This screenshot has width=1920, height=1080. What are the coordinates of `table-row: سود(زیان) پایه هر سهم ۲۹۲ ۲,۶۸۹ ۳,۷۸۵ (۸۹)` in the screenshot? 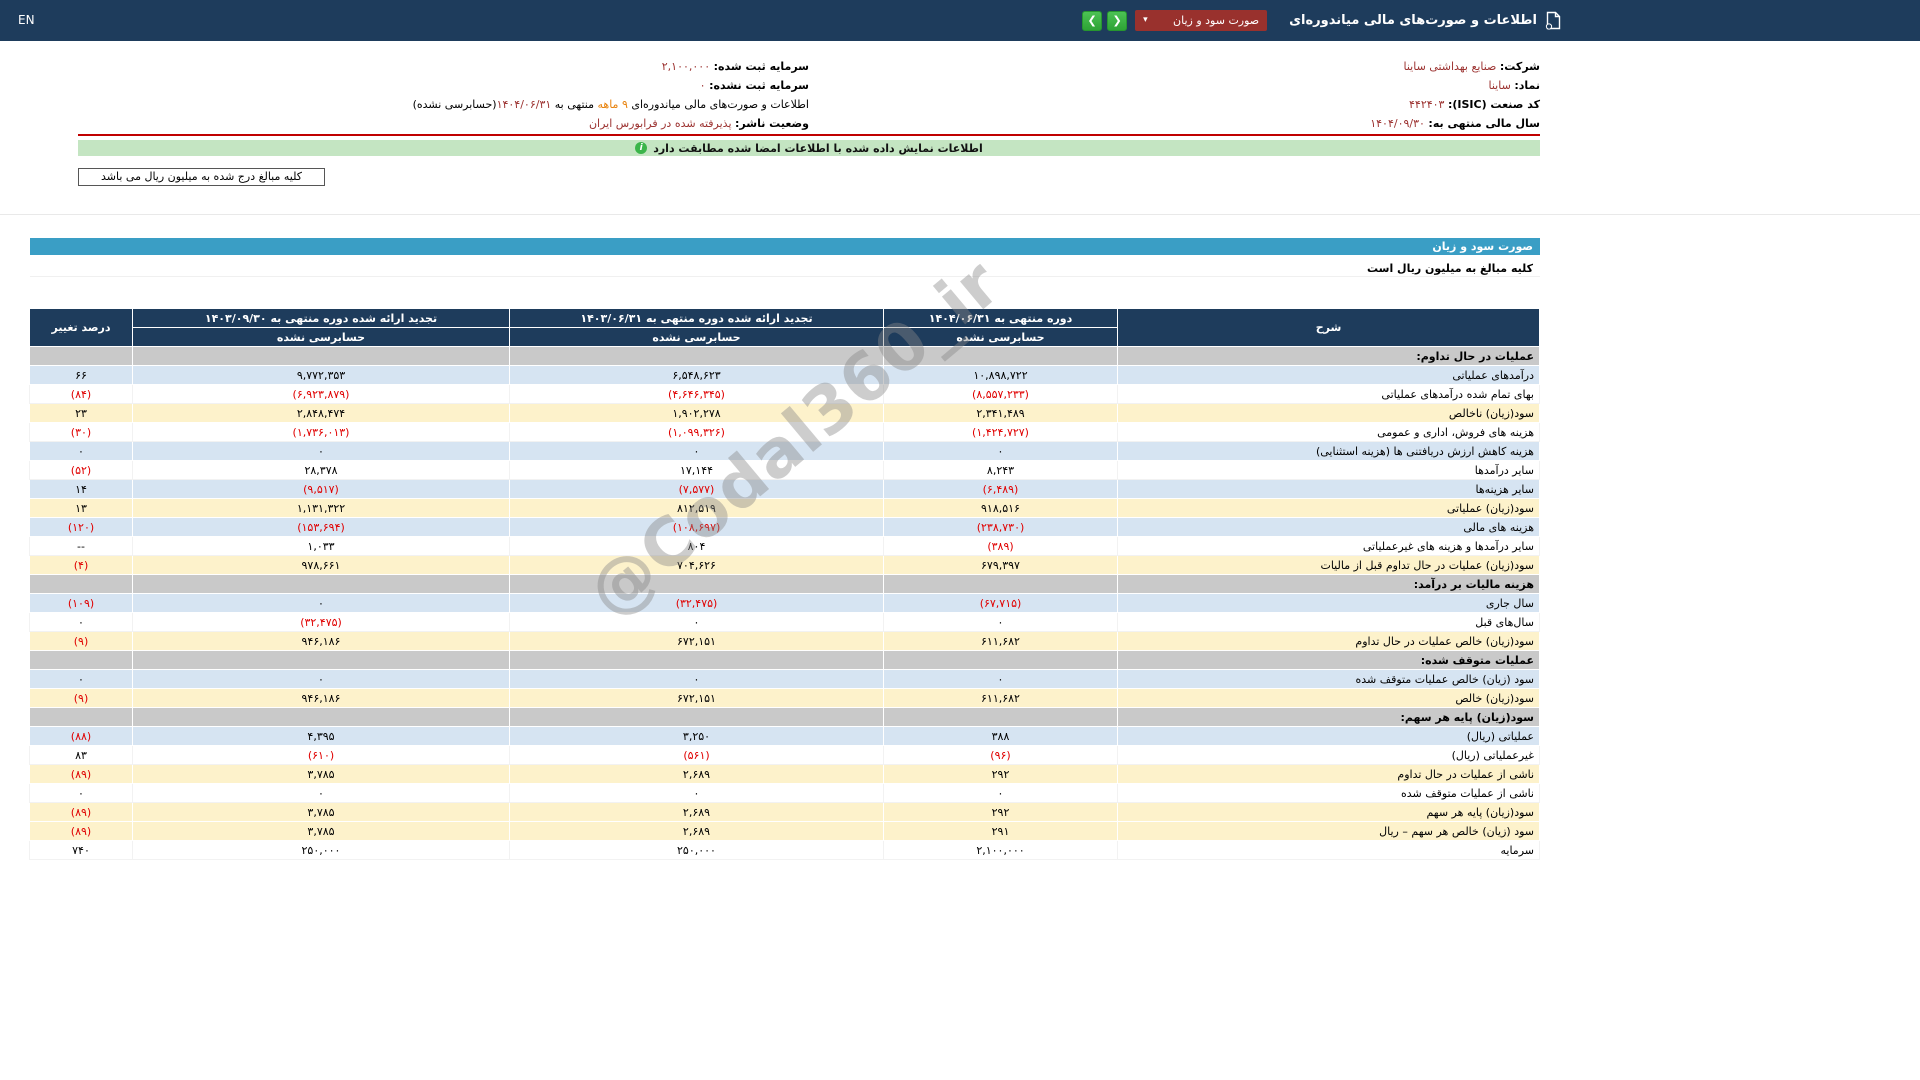 It's located at (784, 812).